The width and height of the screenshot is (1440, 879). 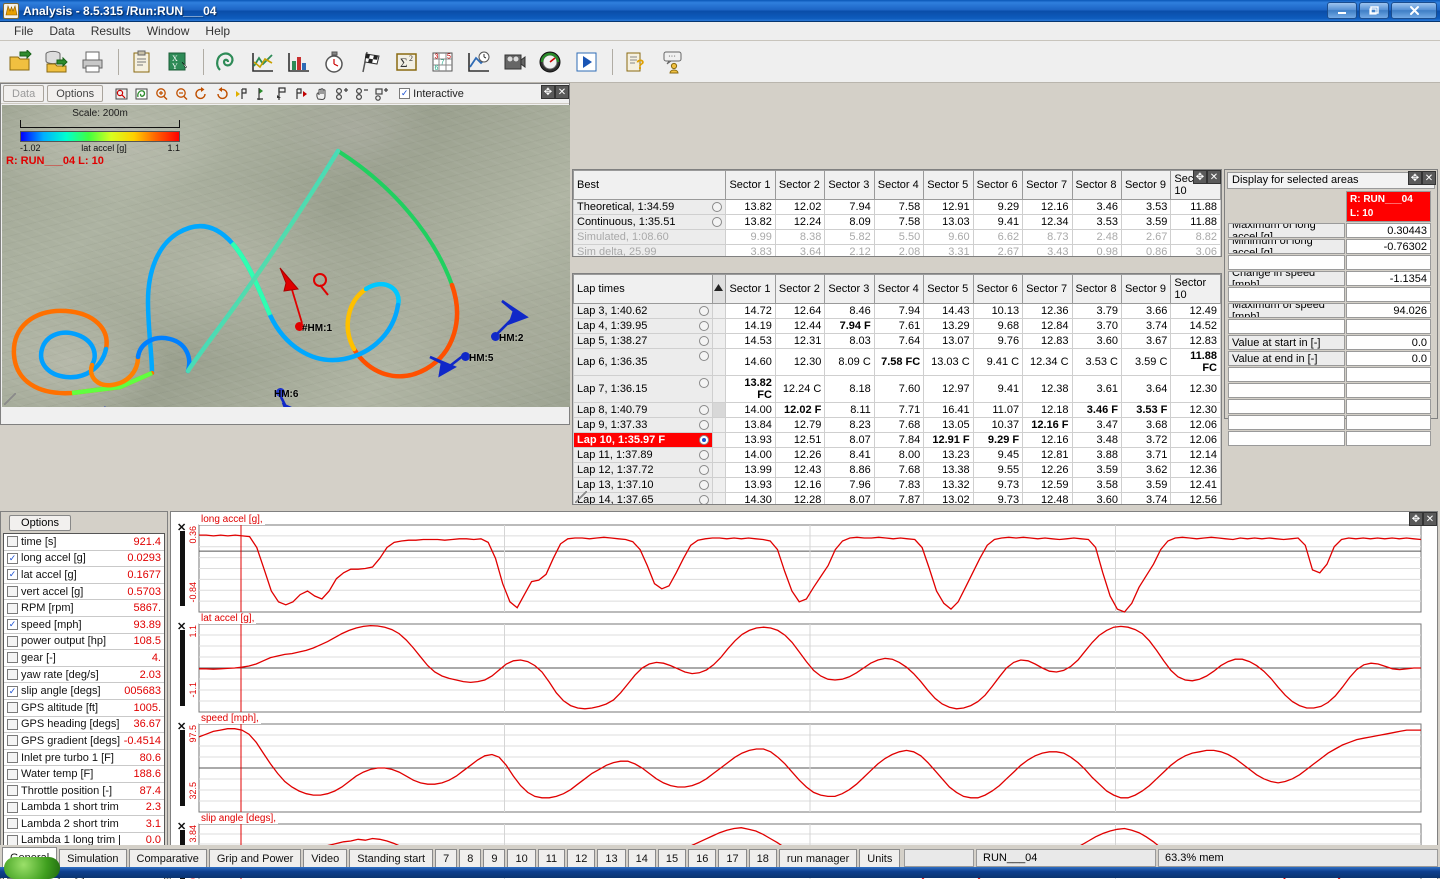 I want to click on map-options-button: Options, so click(x=75, y=93).